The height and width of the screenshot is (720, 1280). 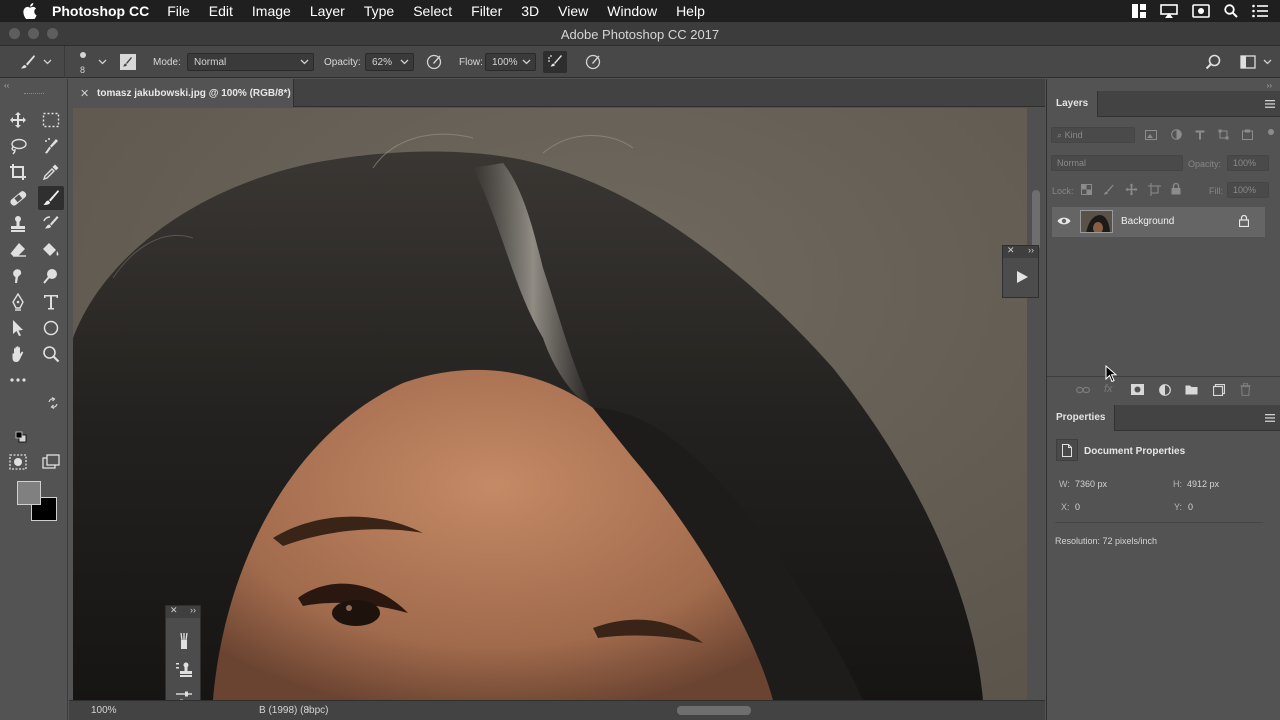 What do you see at coordinates (30, 11) in the screenshot?
I see `apple-menu-icon` at bounding box center [30, 11].